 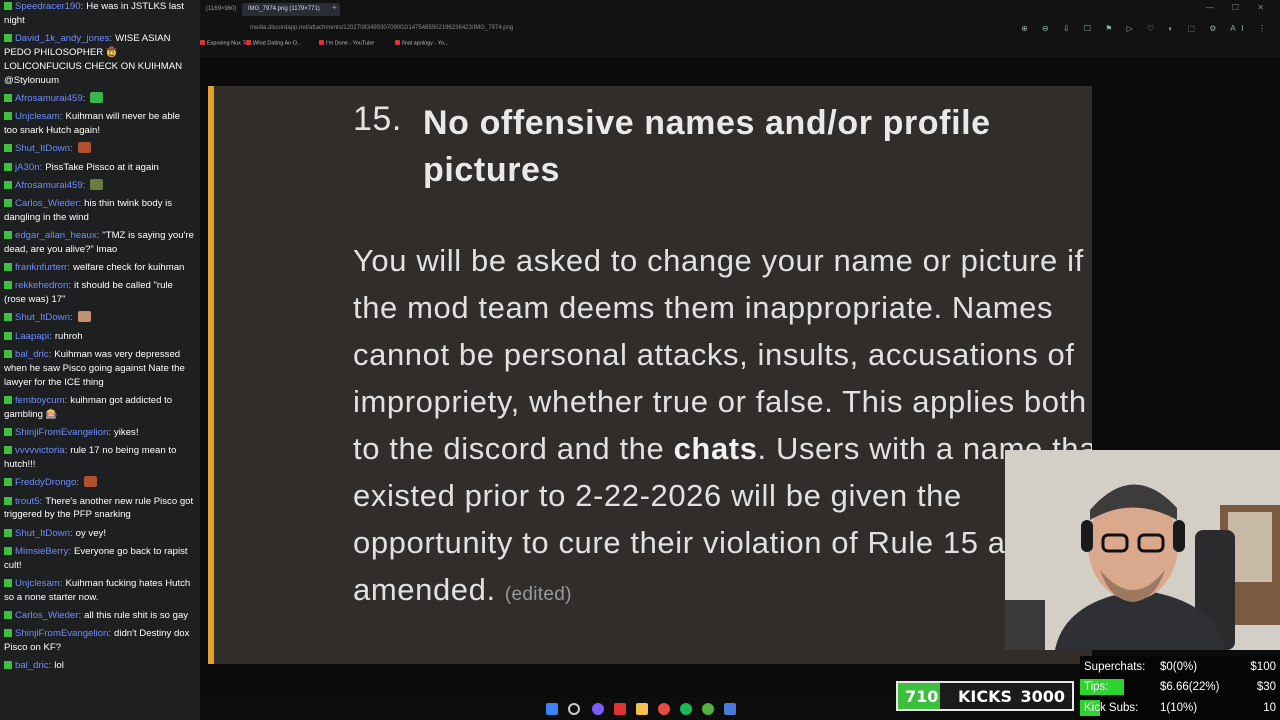 I want to click on bookmark-icon, so click(x=248, y=42).